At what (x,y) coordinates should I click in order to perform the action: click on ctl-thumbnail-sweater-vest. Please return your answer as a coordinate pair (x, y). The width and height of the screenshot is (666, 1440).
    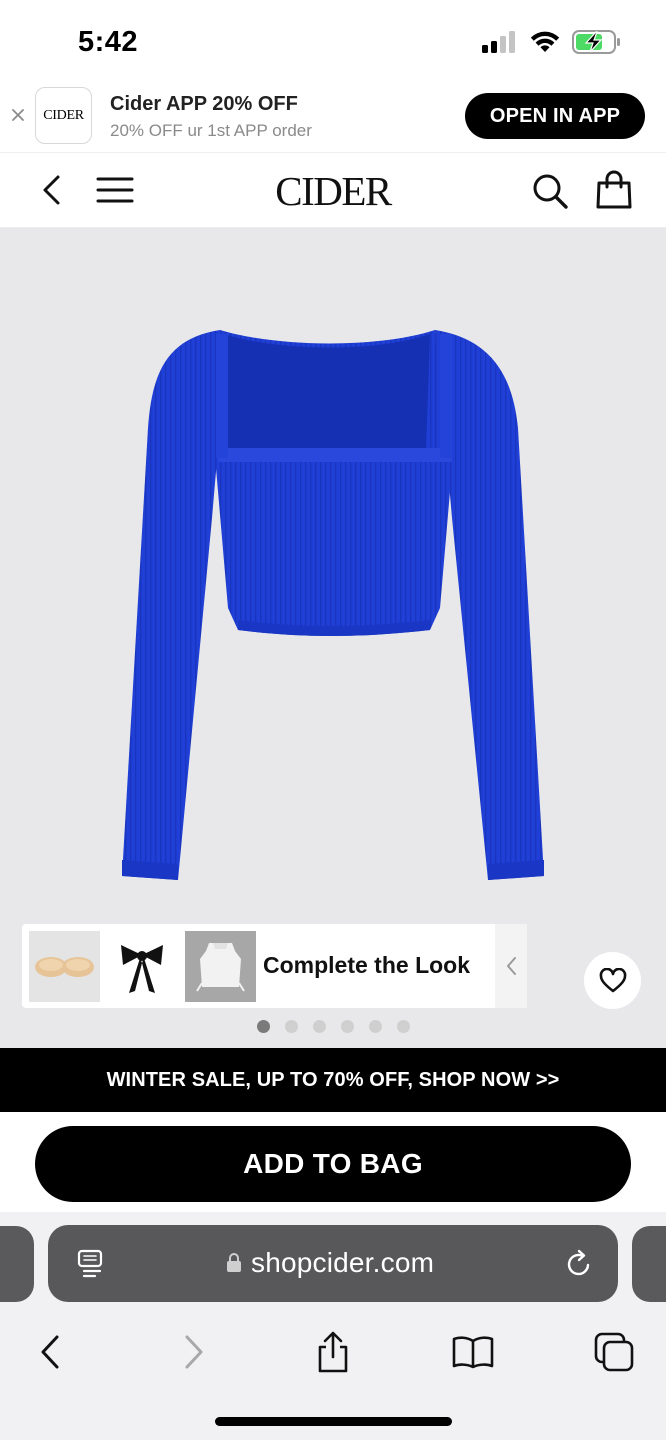
    Looking at the image, I should click on (220, 966).